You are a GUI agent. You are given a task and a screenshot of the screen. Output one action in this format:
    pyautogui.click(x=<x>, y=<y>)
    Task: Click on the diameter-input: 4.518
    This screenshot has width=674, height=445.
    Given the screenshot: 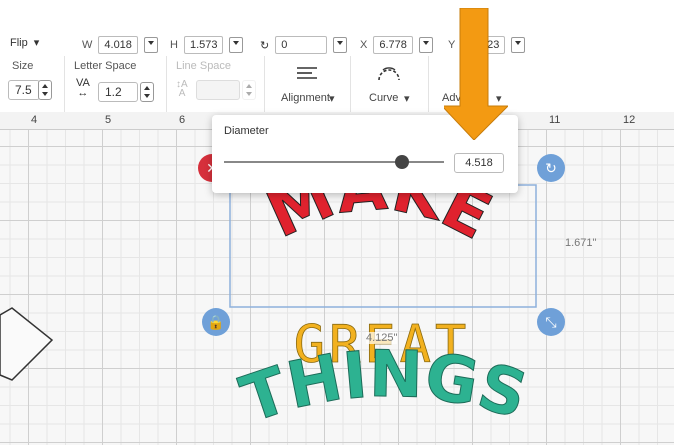 What is the action you would take?
    pyautogui.click(x=479, y=163)
    